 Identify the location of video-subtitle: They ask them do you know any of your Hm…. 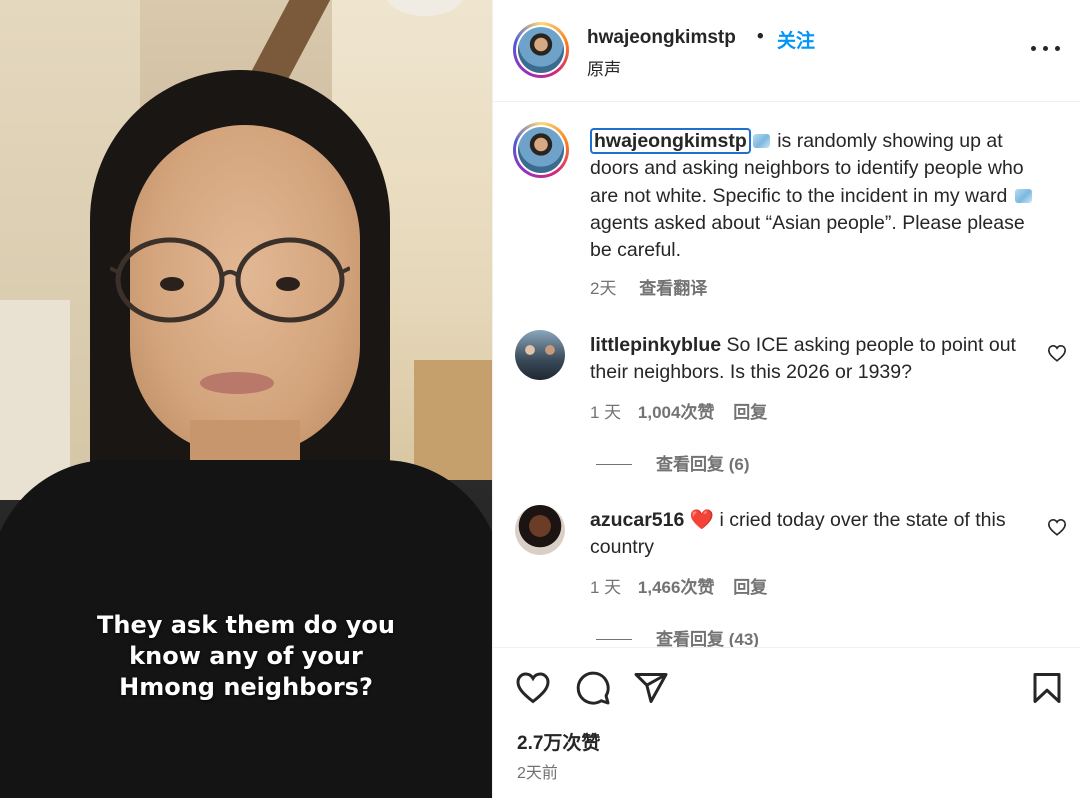
(246, 656).